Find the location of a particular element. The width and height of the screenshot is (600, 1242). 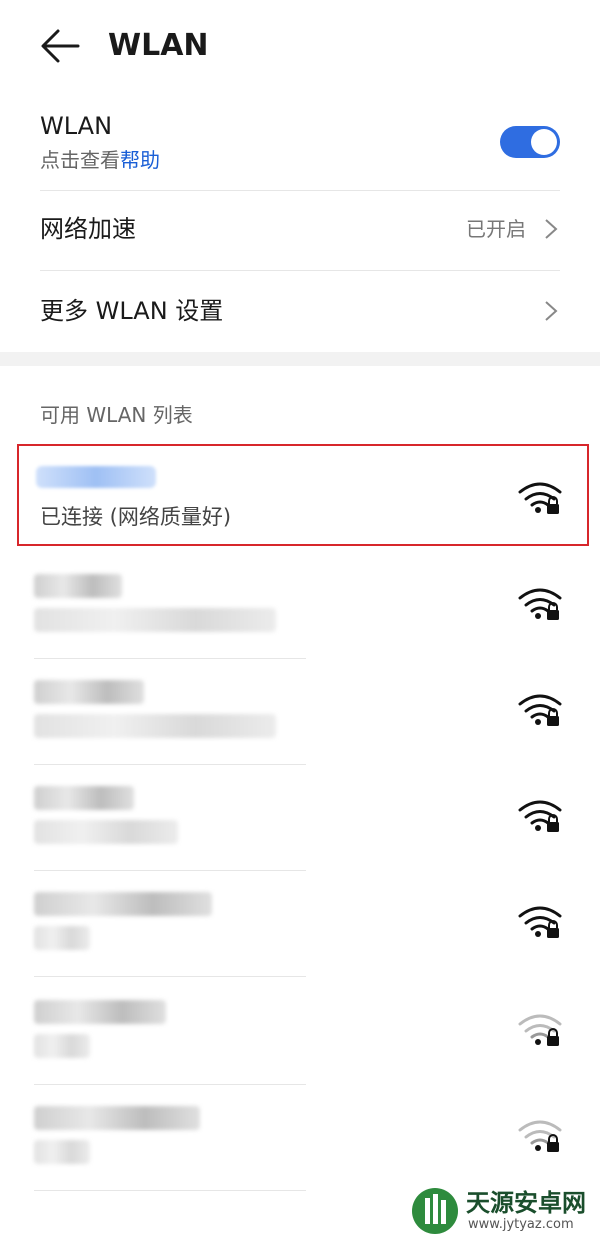

wlan-toggle-label: WLAN is located at coordinates (76, 126).